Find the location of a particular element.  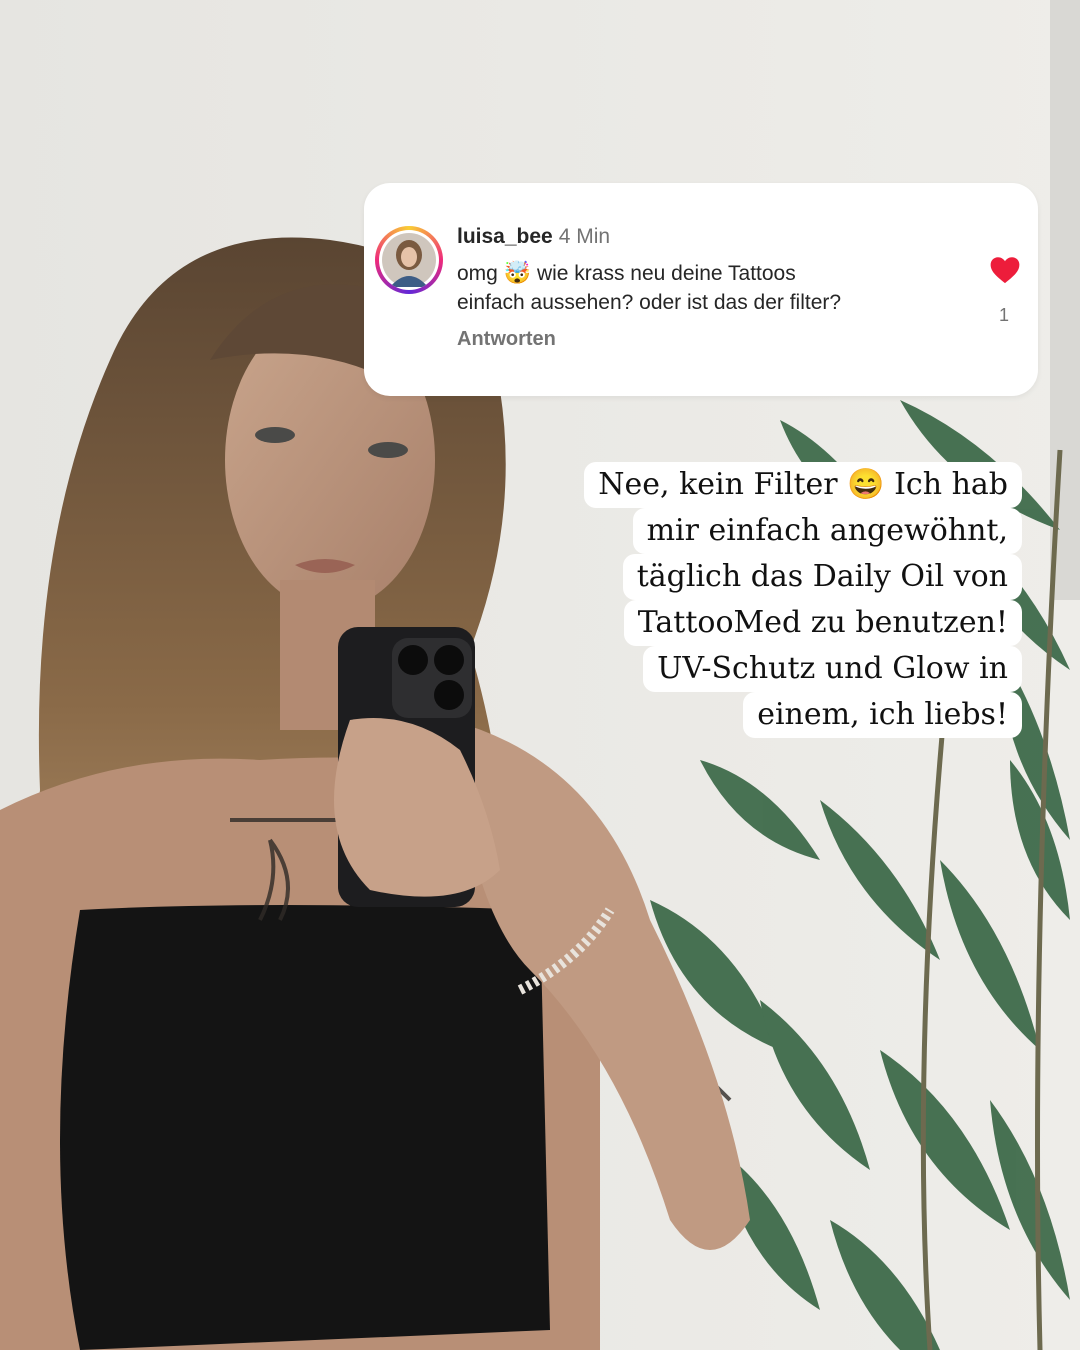

username: luisa_bee is located at coordinates (505, 236).